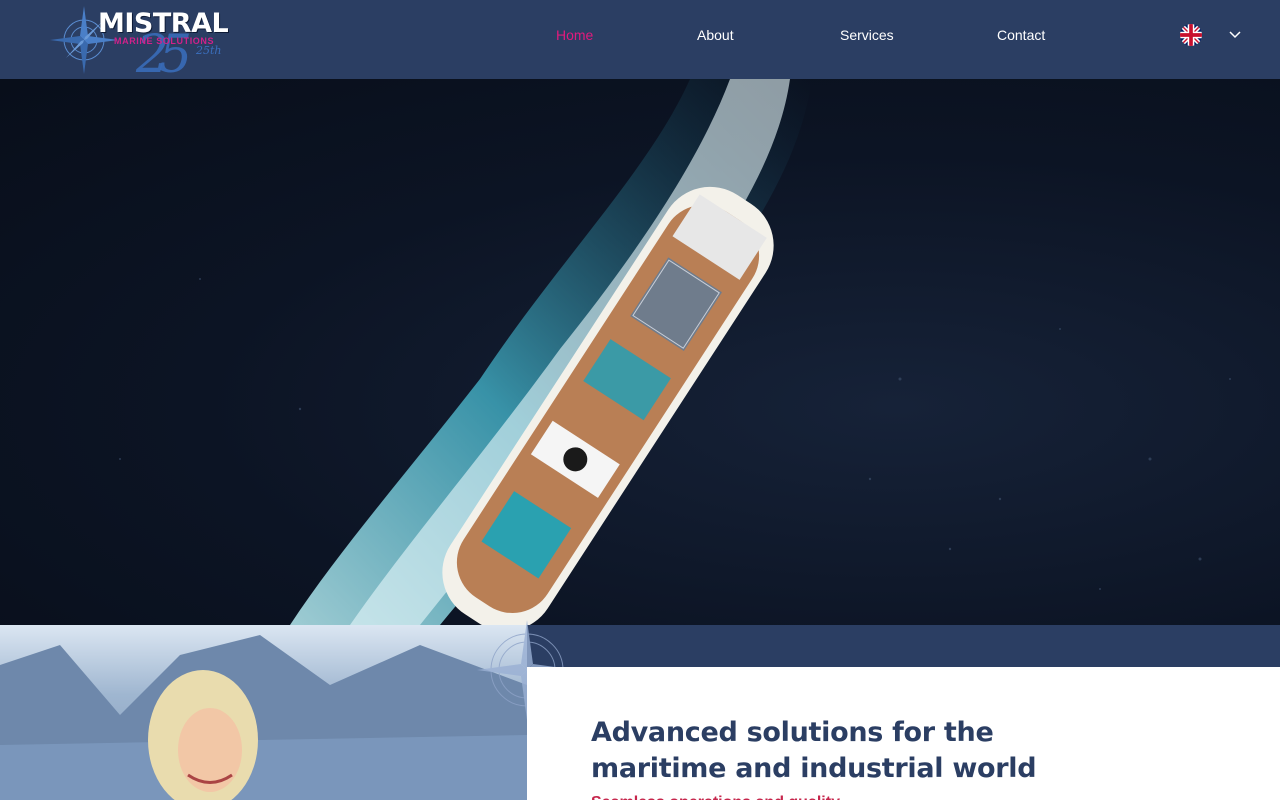 Image resolution: width=1280 pixels, height=800 pixels. I want to click on nav-item-contact: Contact, so click(1021, 35).